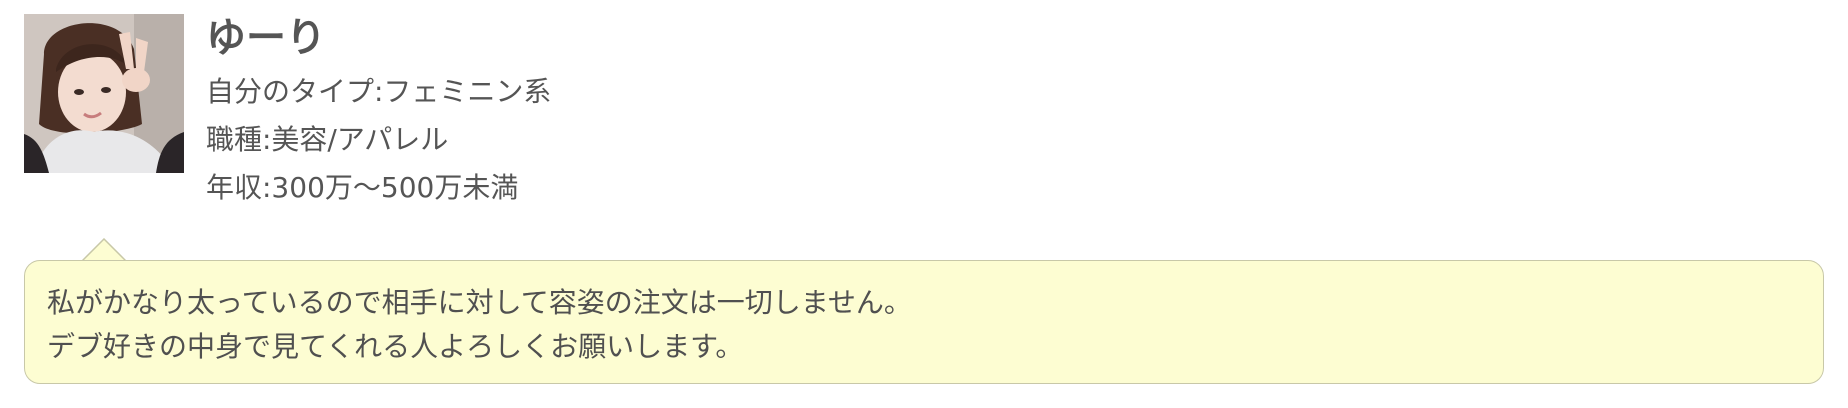  What do you see at coordinates (479, 302) in the screenshot?
I see `message-line: 私がかなり太っているので相手に対して容姿の注文は一切しません。` at bounding box center [479, 302].